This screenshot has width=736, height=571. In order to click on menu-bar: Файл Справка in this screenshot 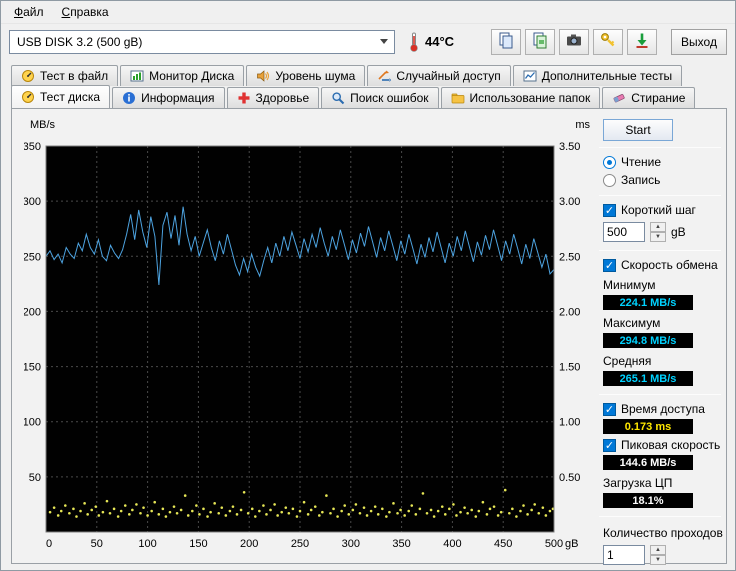, I will do `click(368, 12)`.